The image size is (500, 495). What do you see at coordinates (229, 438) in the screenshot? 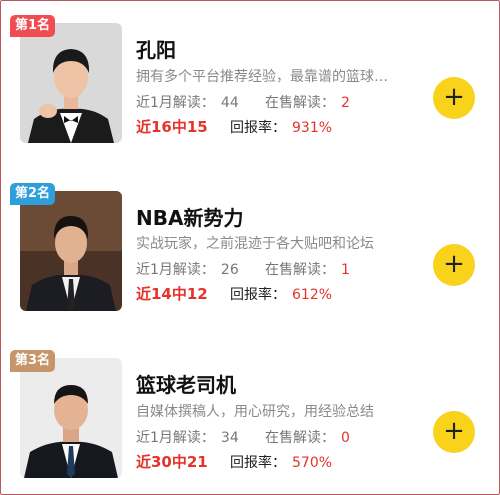
I see `monthly-reads-value: 34` at bounding box center [229, 438].